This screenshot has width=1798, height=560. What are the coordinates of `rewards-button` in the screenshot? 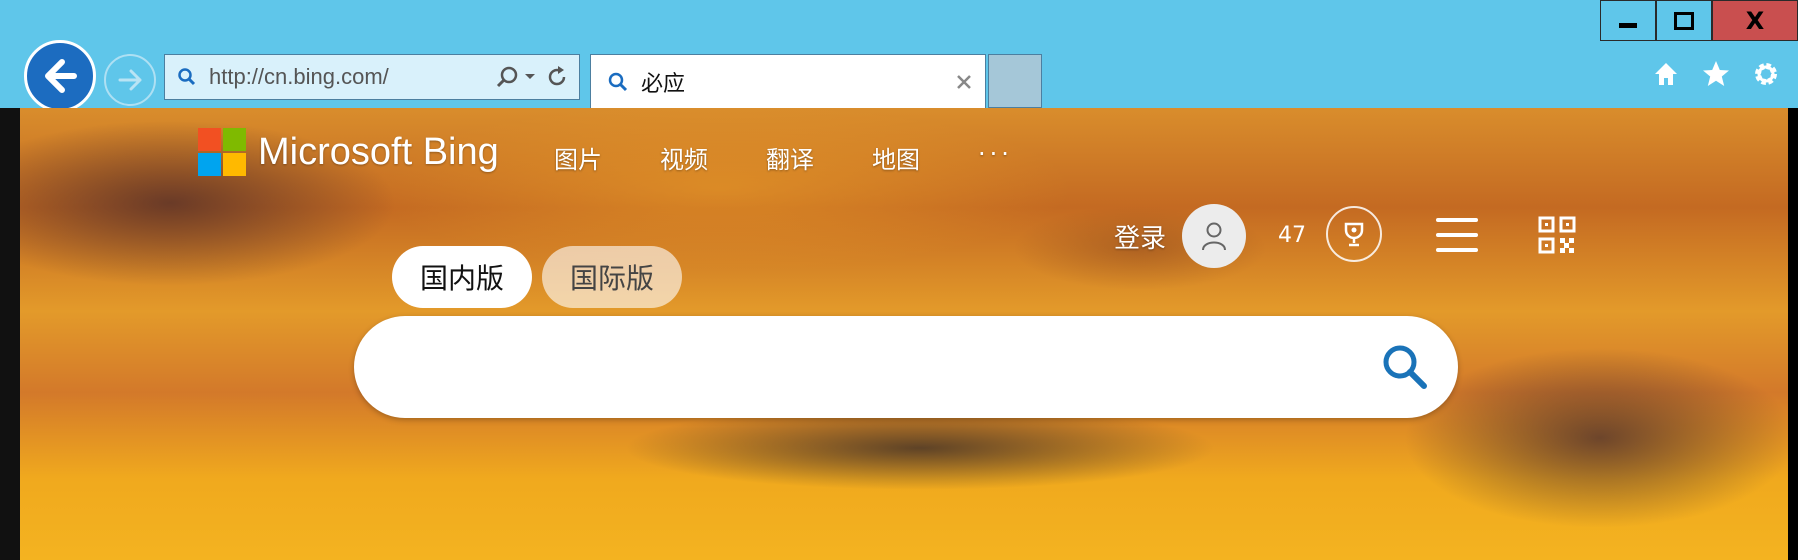 It's located at (1354, 234).